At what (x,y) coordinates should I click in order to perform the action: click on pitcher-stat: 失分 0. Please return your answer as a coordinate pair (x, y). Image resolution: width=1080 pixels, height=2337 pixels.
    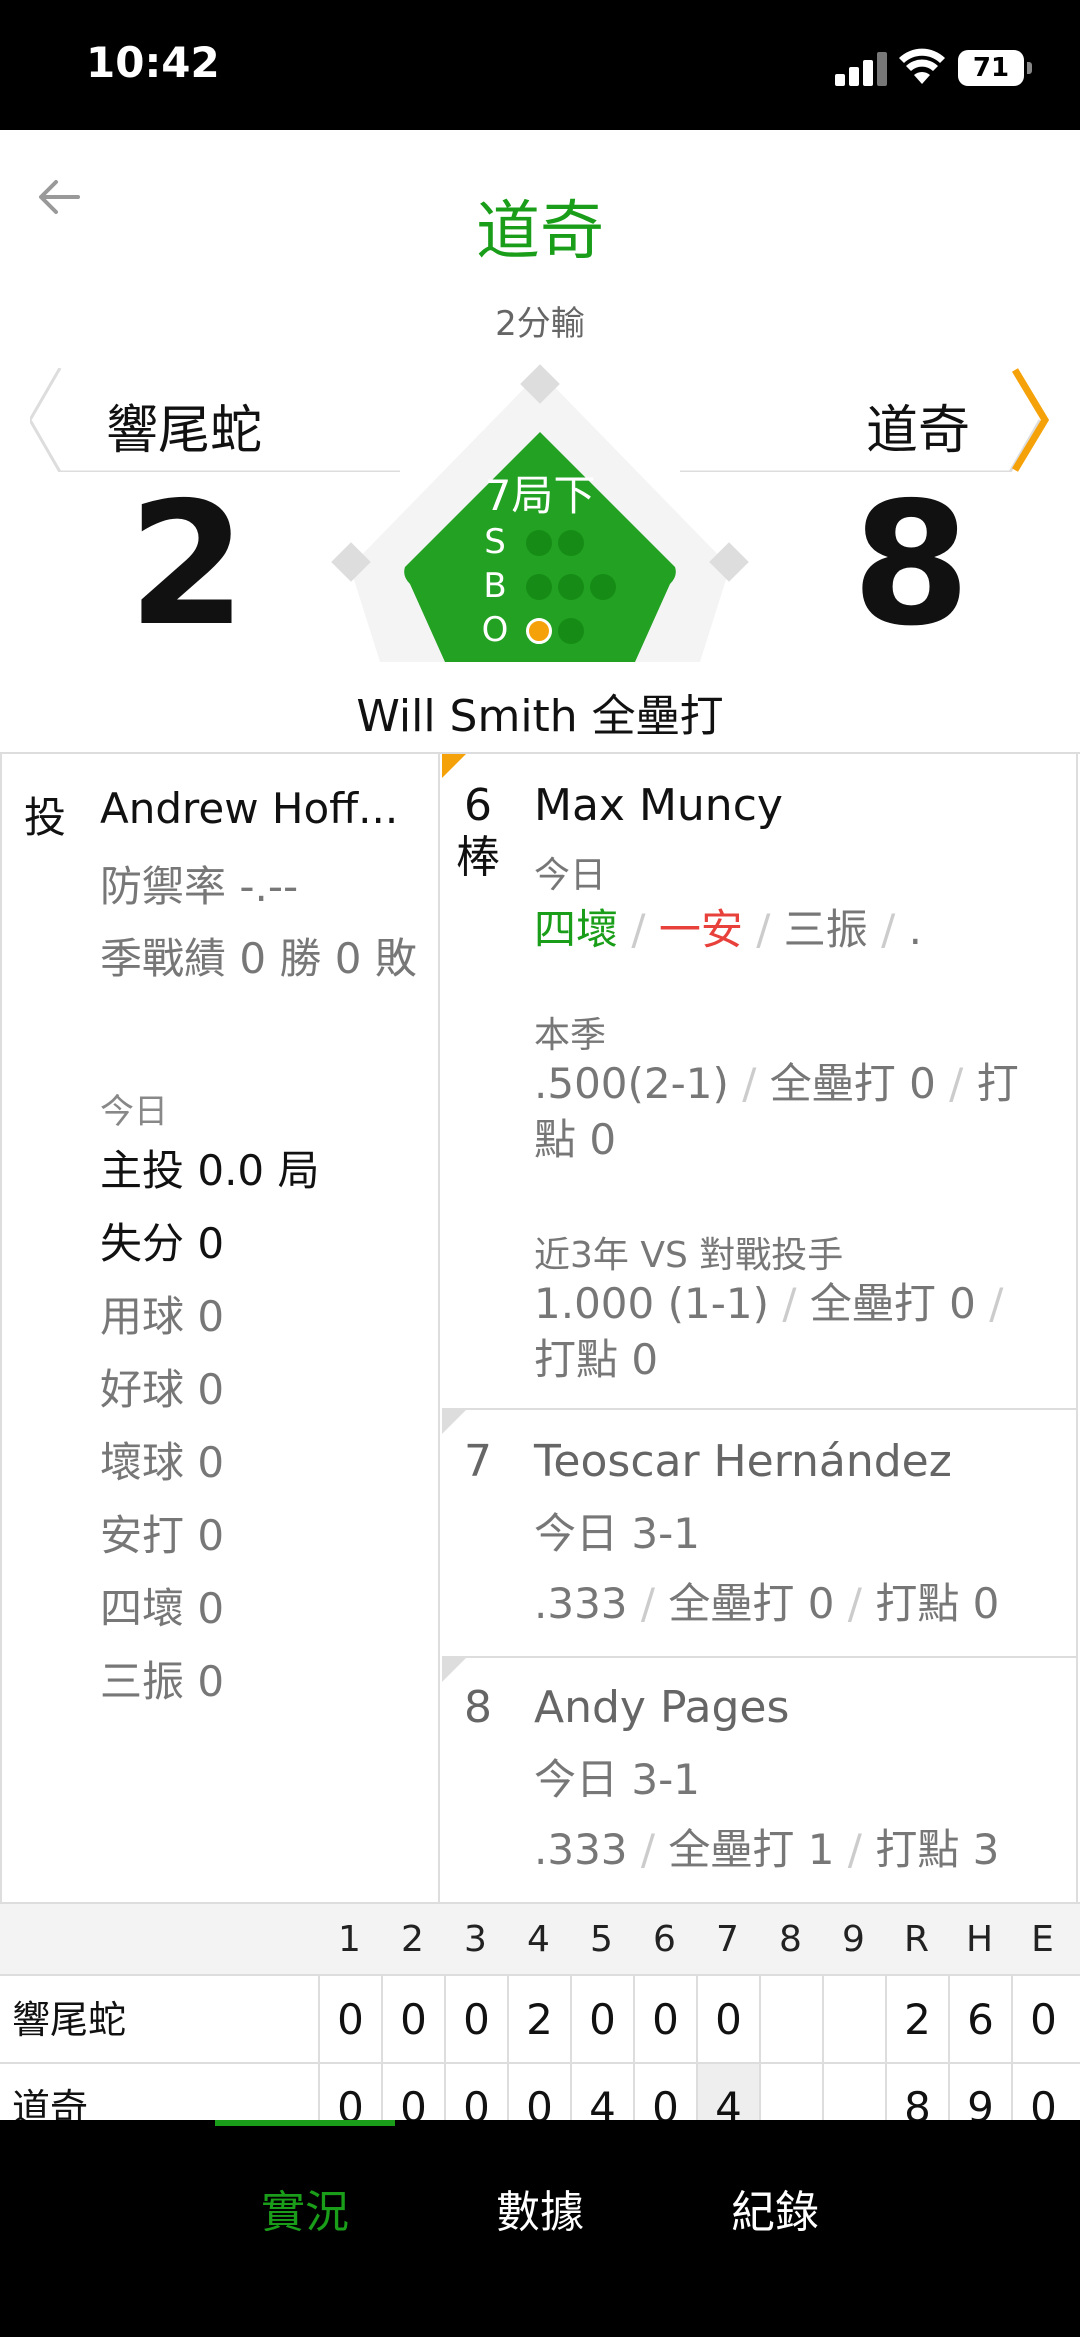
    Looking at the image, I should click on (162, 1243).